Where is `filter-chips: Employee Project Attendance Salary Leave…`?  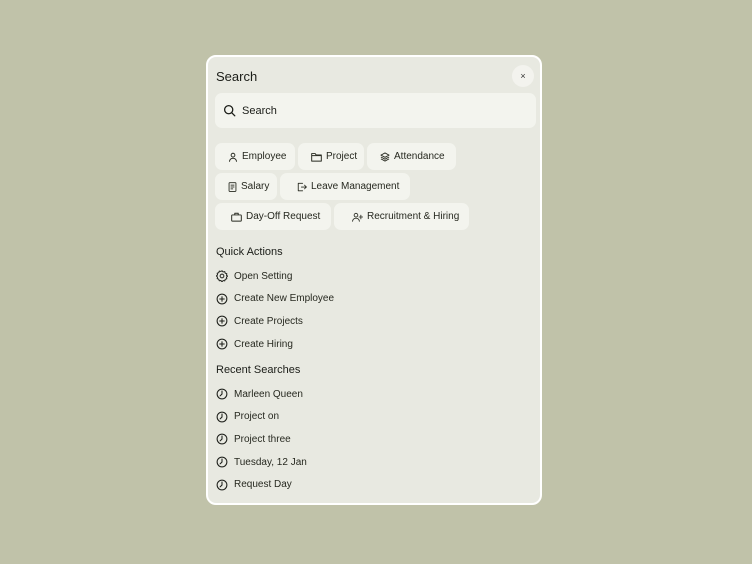 filter-chips: Employee Project Attendance Salary Leave… is located at coordinates (376, 188).